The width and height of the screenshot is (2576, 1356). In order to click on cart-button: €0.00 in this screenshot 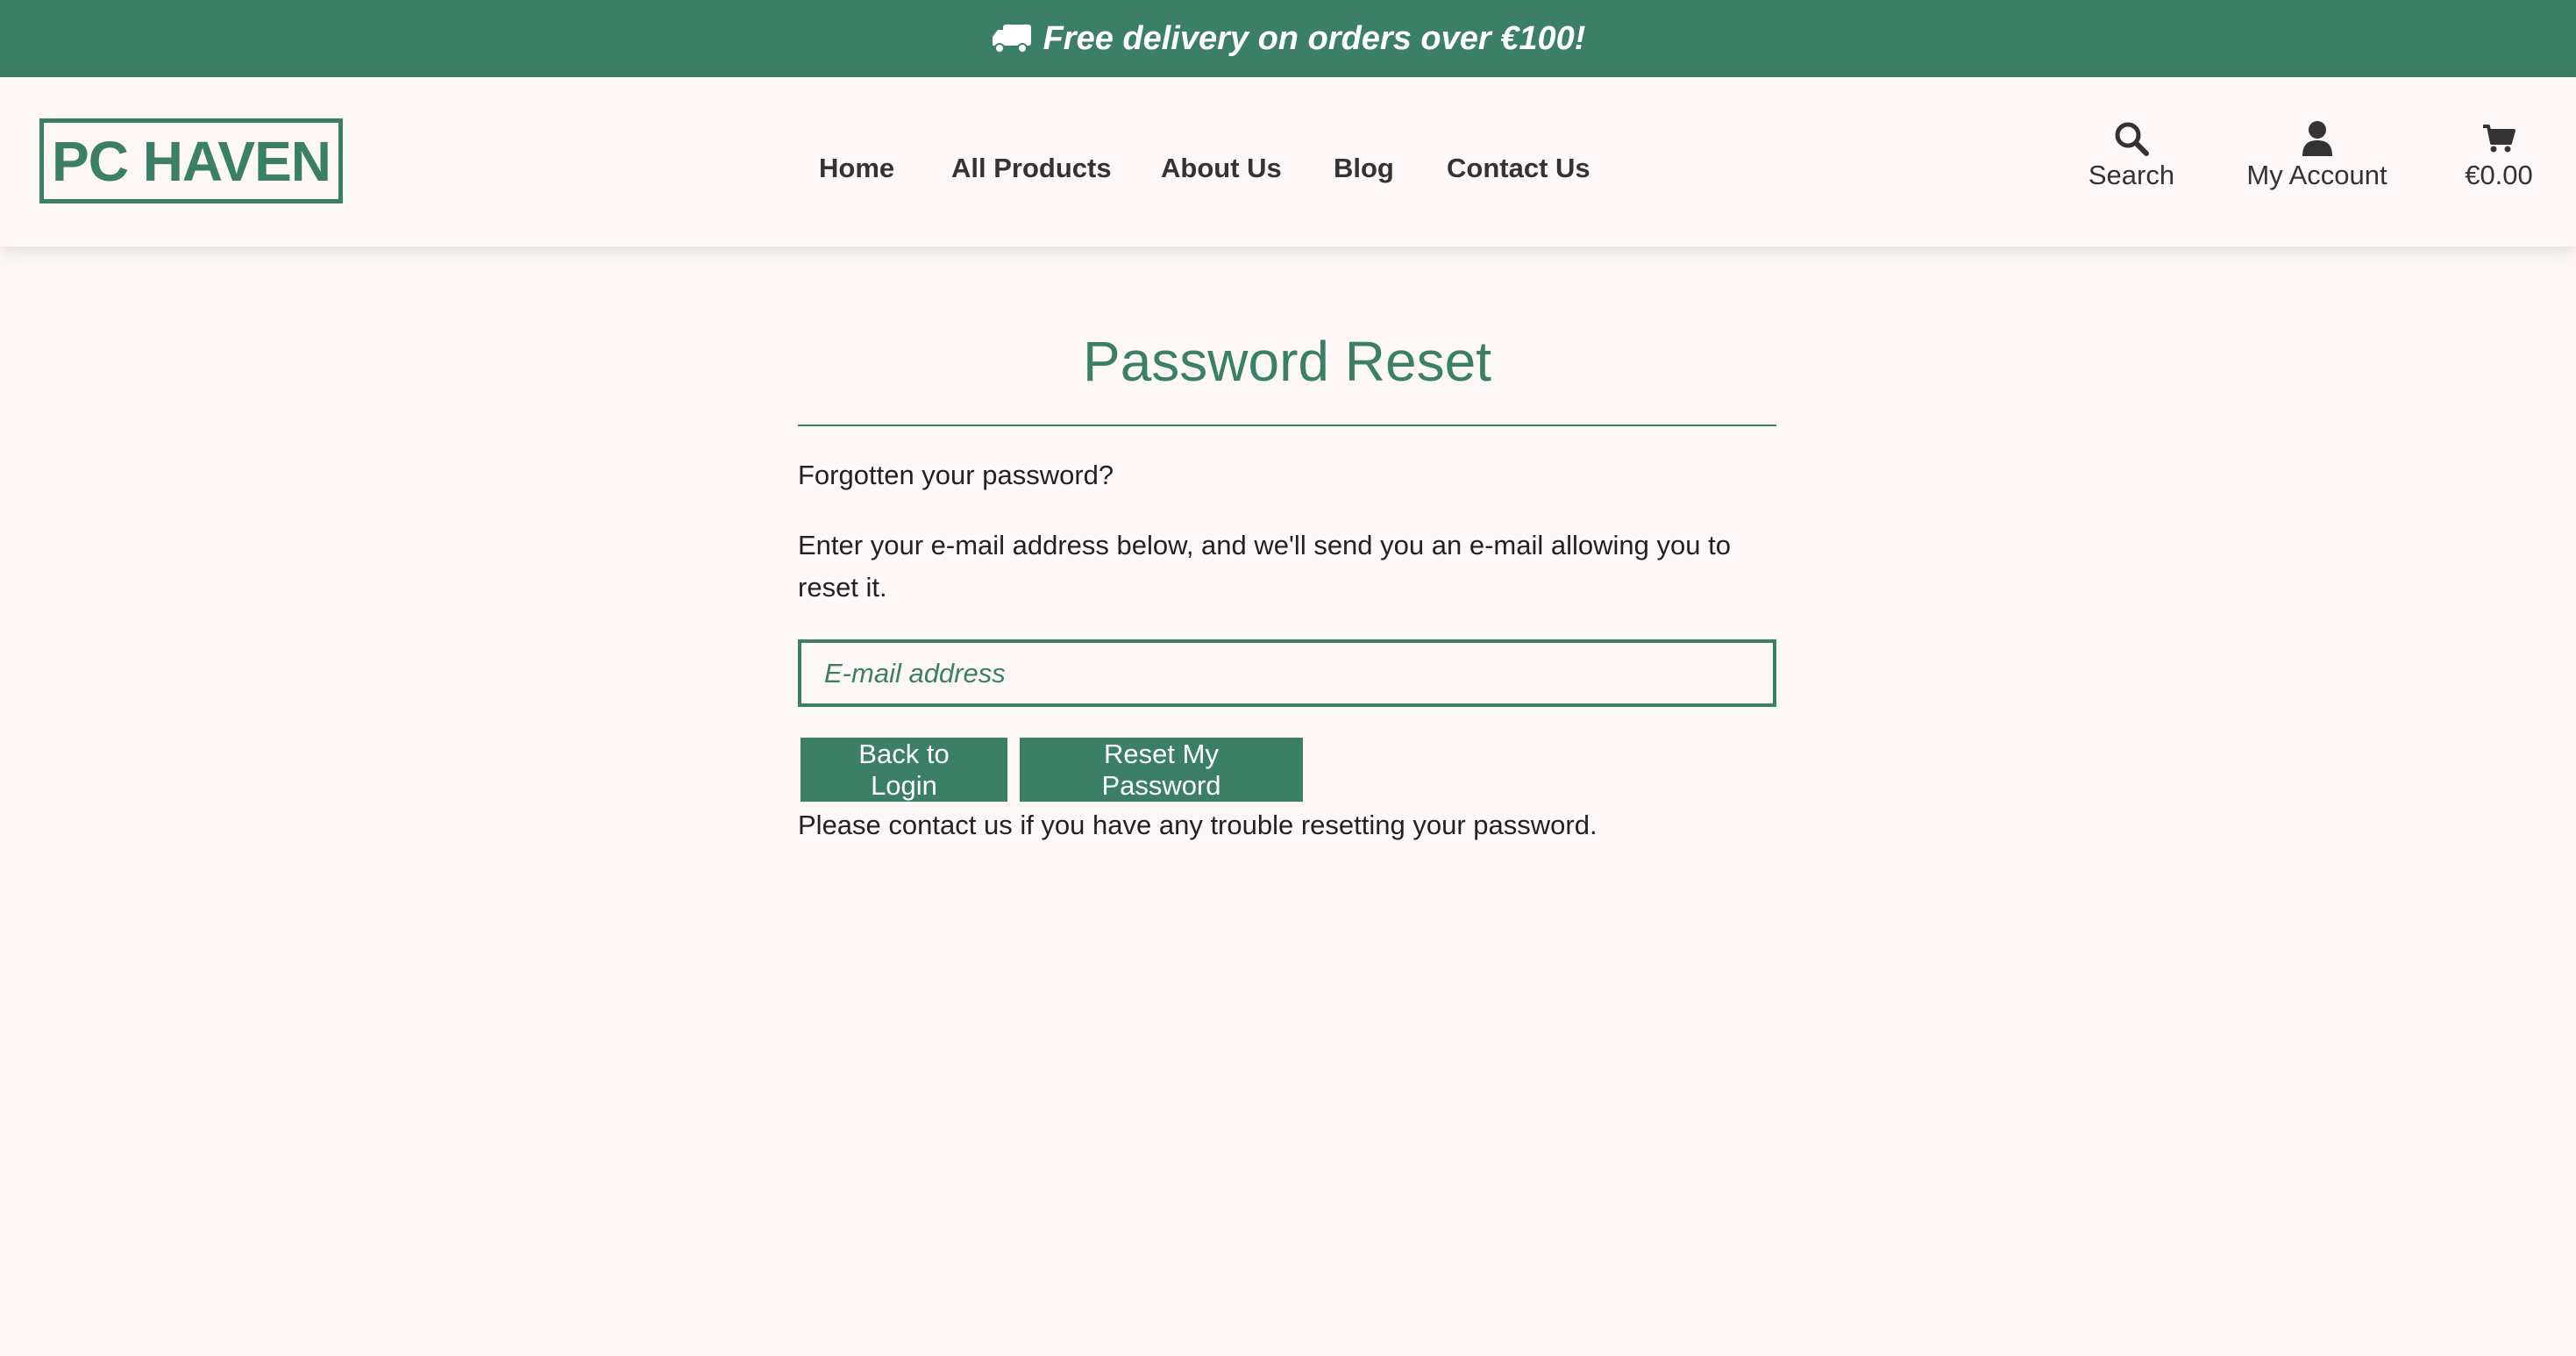, I will do `click(2498, 154)`.